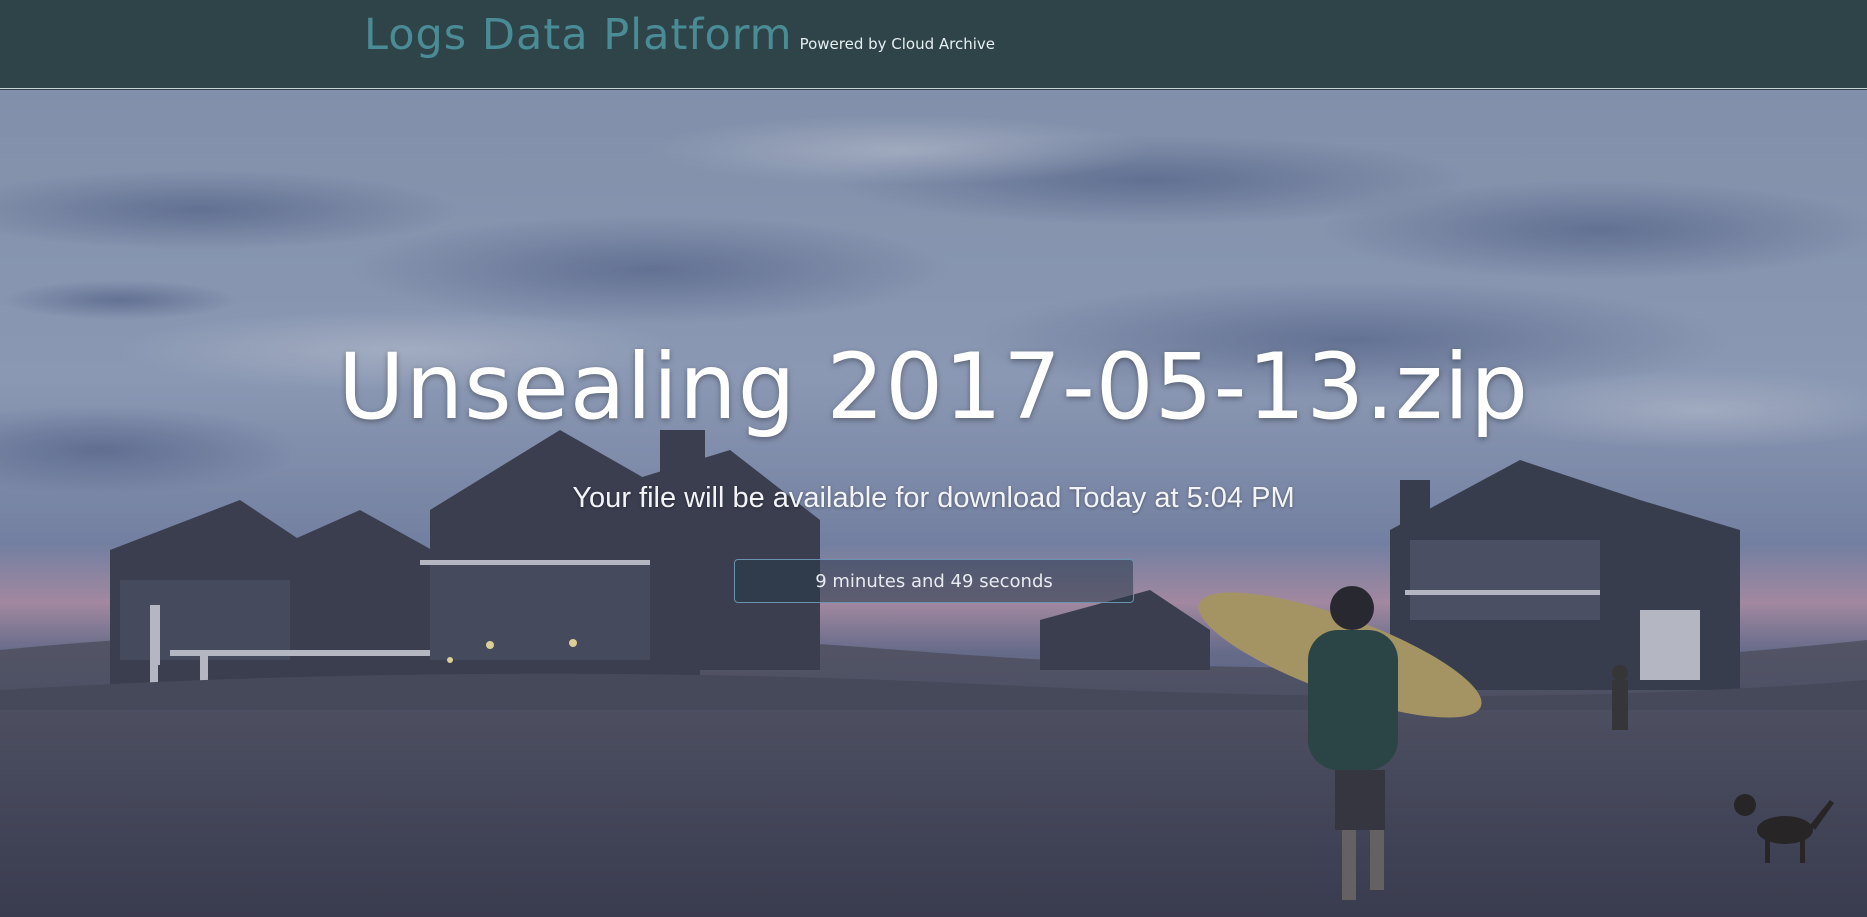  Describe the element at coordinates (897, 44) in the screenshot. I see `brand-subtitle: Powered by Cloud Archive` at that location.